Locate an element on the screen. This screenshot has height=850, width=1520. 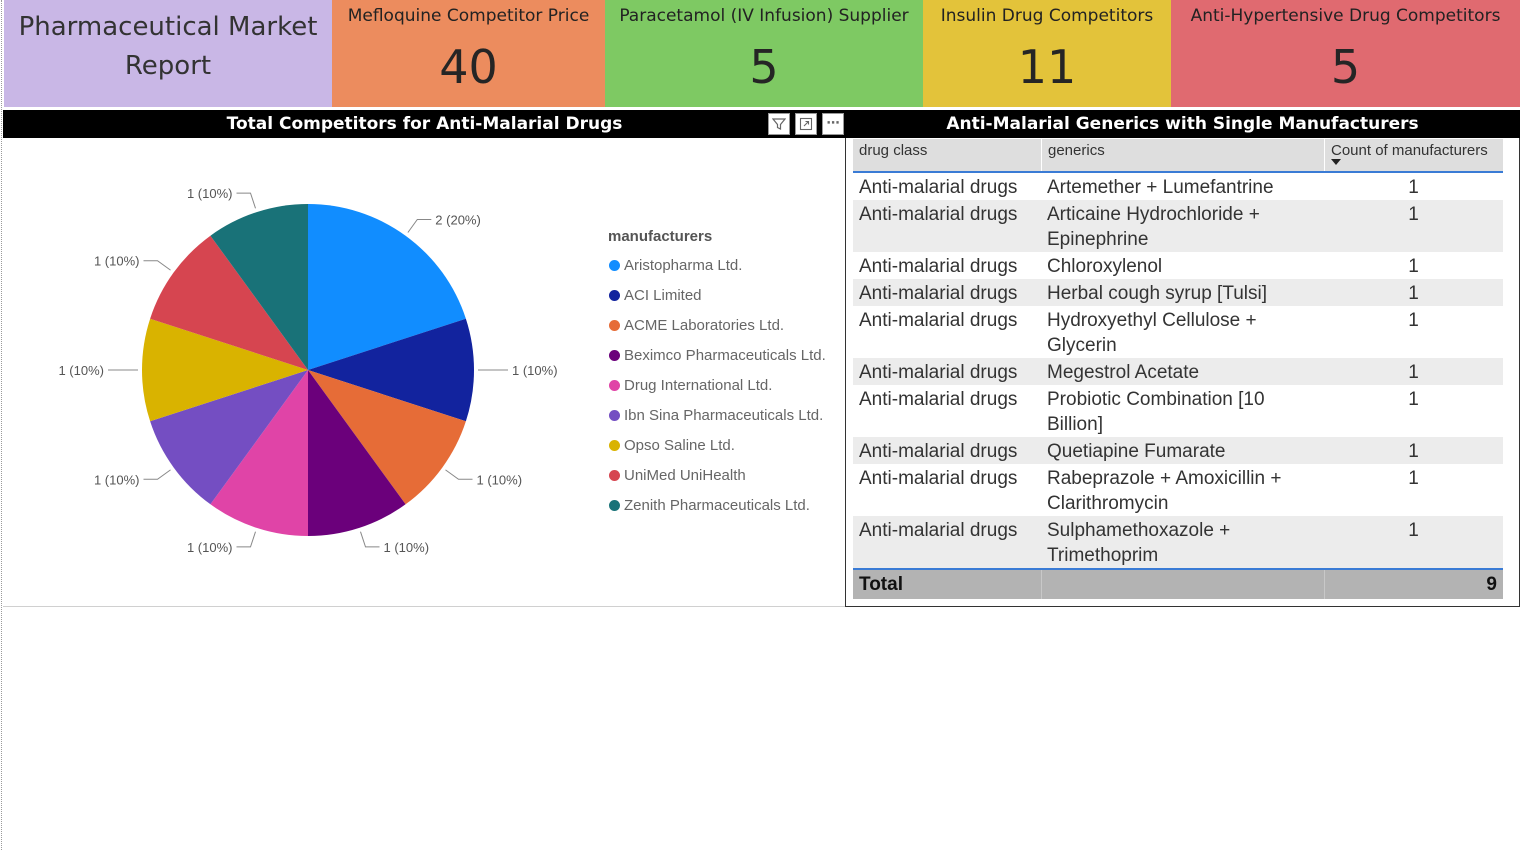
kpi-card-paracetamol: Paracetamol (IV Infusion) Supplier 5 is located at coordinates (764, 53).